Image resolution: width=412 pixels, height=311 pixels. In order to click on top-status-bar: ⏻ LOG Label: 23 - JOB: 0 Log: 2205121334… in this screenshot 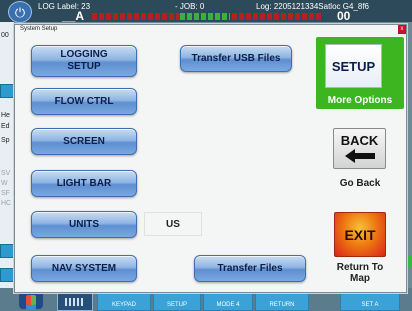, I will do `click(206, 11)`.